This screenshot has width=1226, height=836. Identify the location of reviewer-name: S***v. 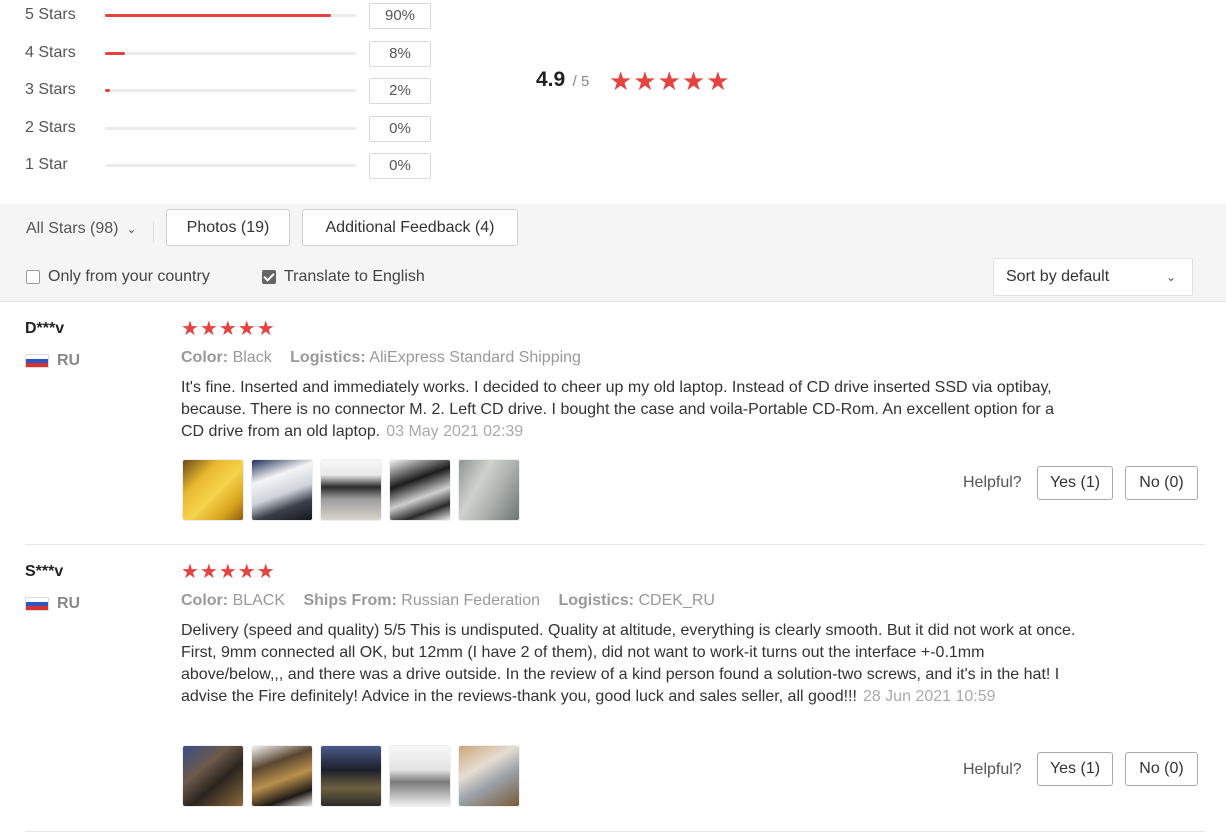
(44, 571).